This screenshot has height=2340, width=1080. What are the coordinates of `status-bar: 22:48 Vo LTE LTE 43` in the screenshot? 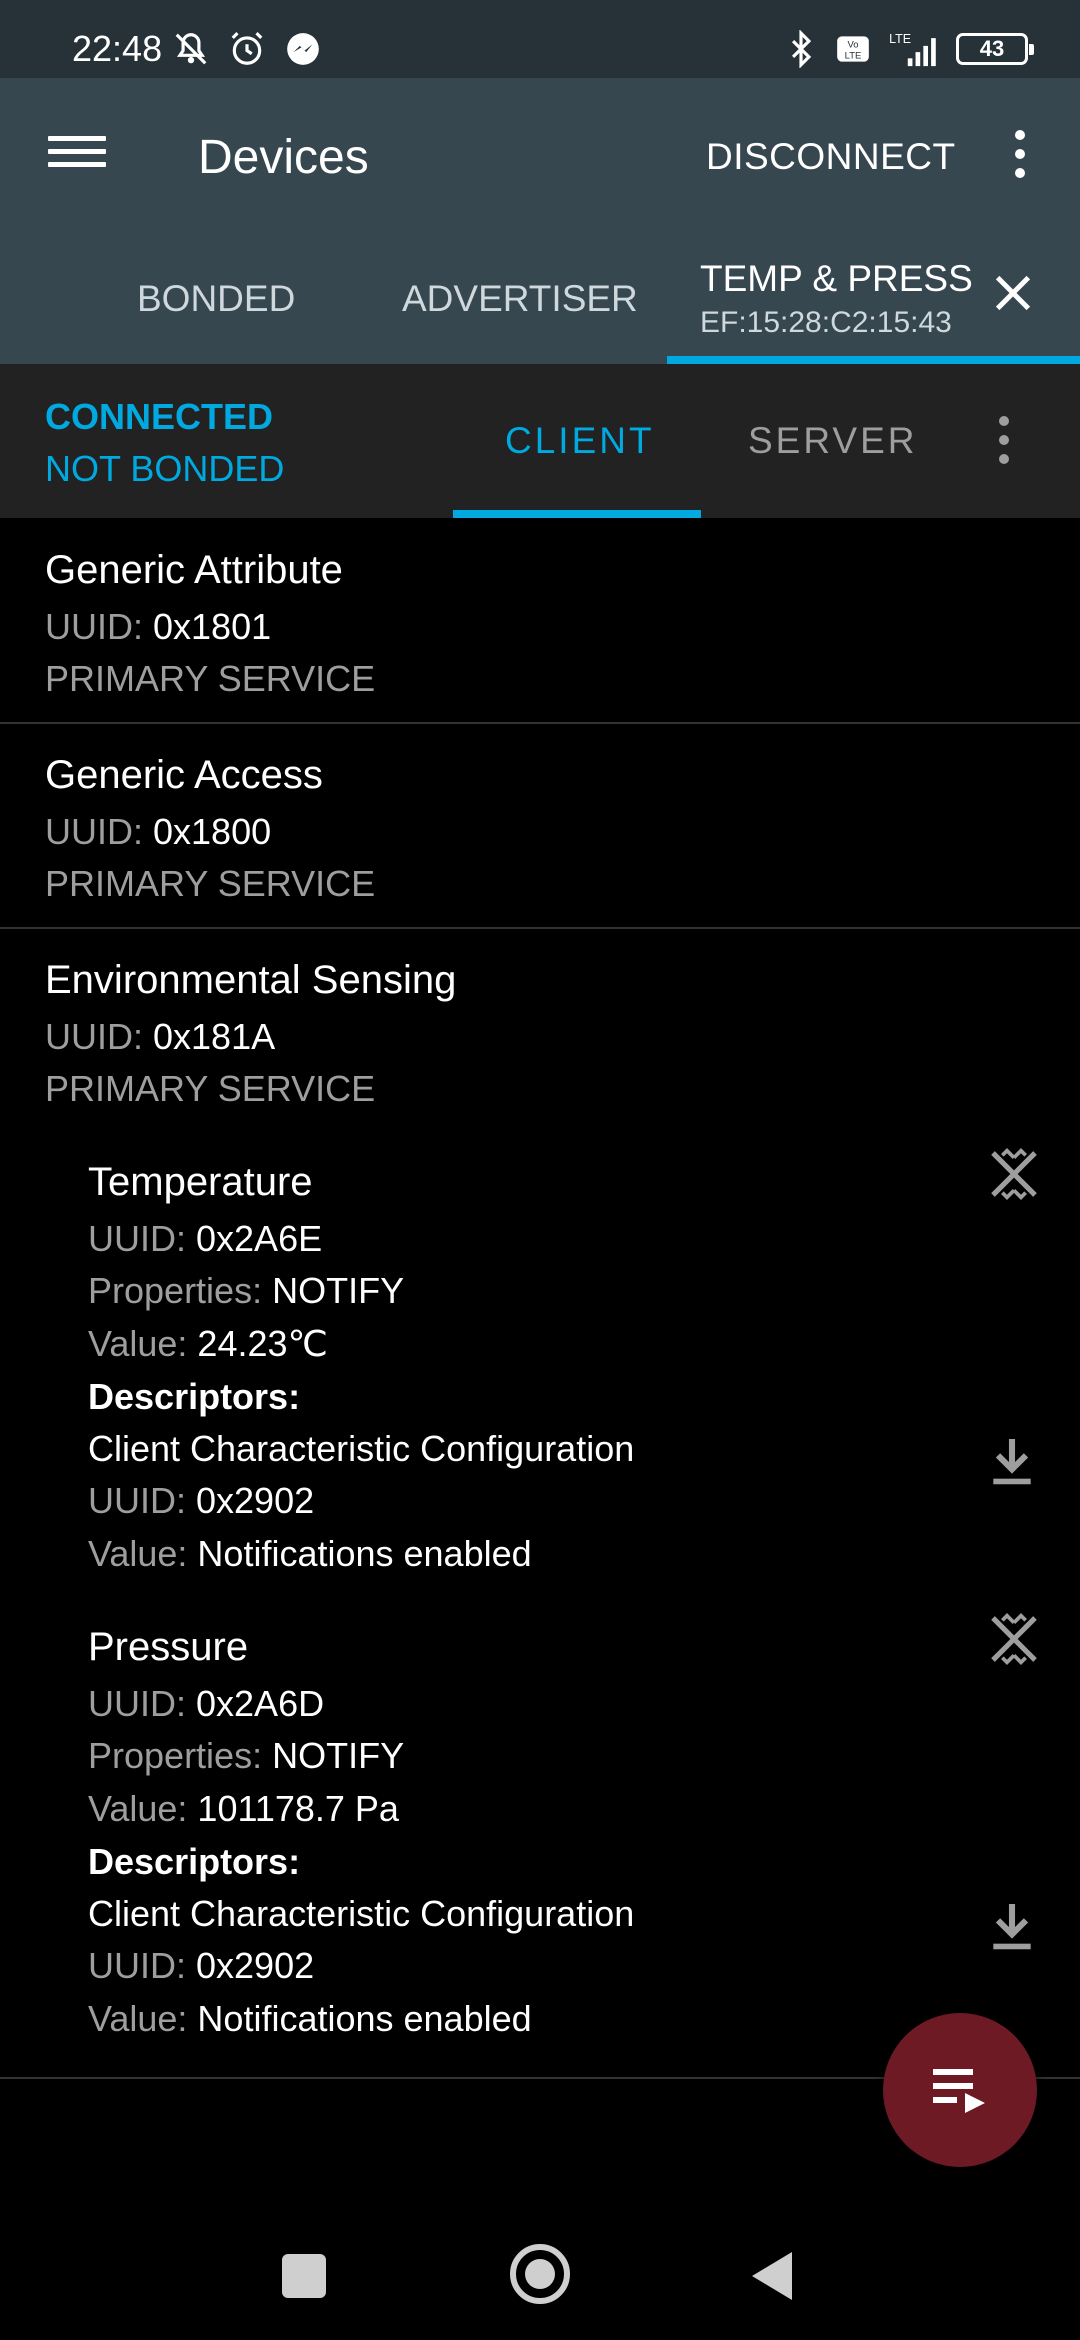 It's located at (540, 39).